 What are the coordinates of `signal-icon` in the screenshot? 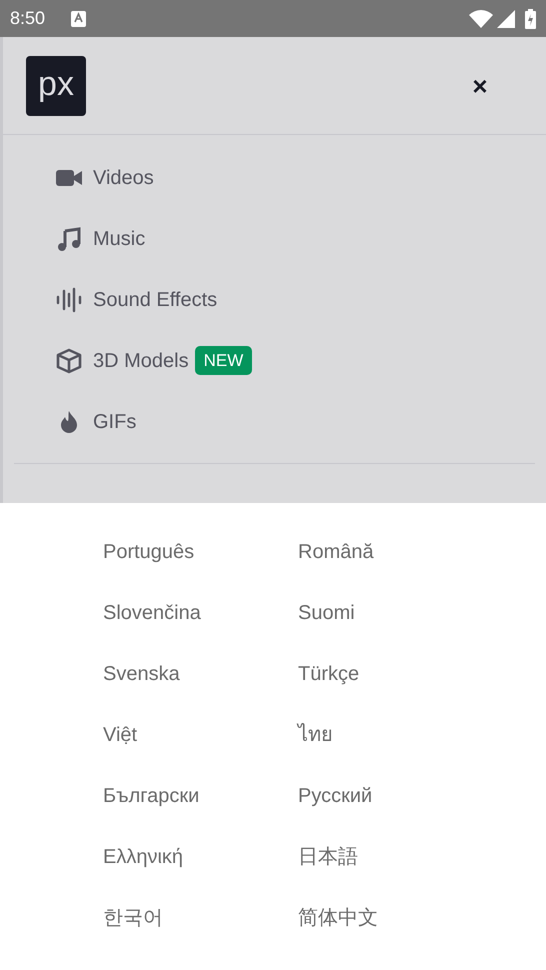 It's located at (506, 19).